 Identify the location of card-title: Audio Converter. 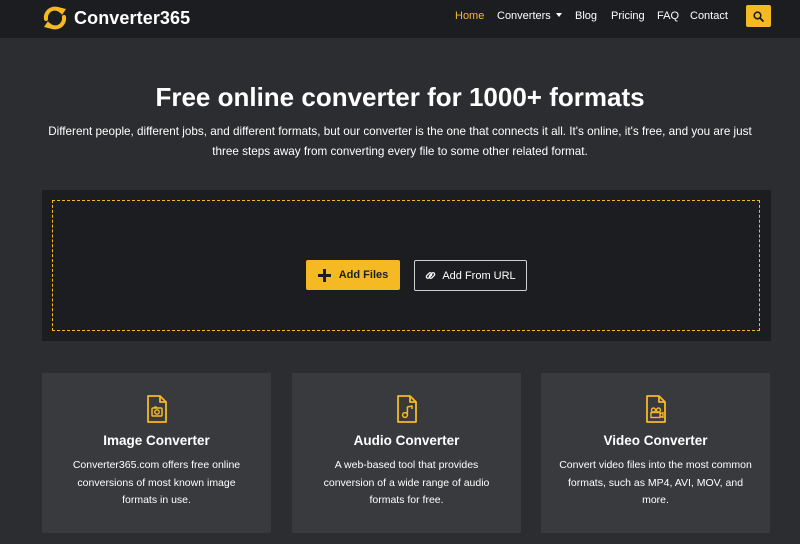
(406, 440).